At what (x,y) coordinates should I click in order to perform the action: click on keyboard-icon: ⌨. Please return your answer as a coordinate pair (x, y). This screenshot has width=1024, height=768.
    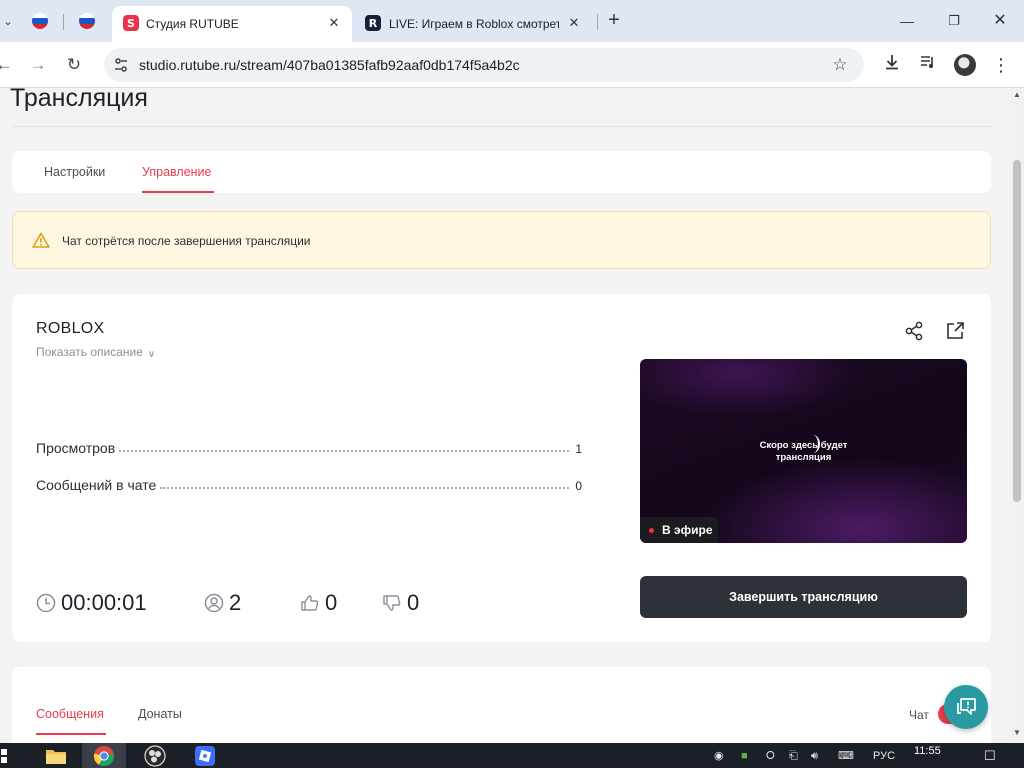
    Looking at the image, I should click on (846, 756).